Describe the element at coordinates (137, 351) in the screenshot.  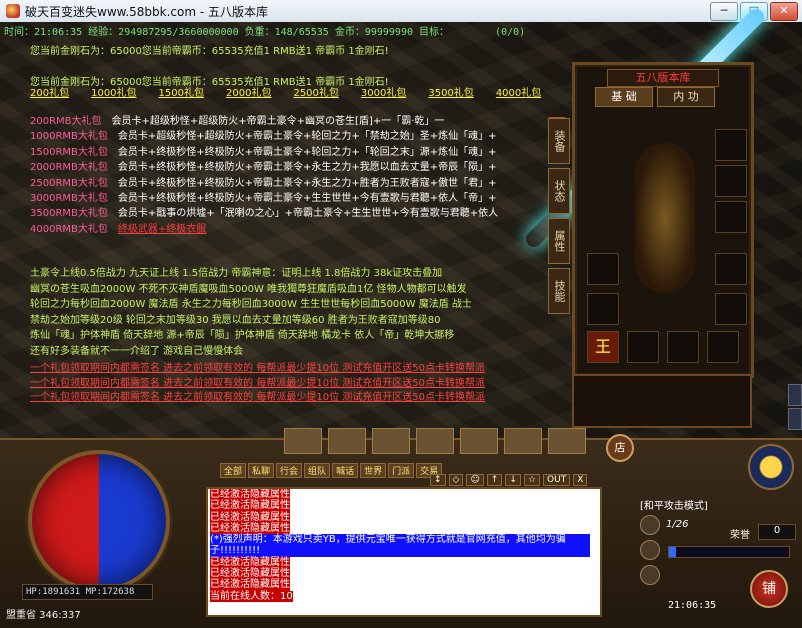
I see `info-line: 还有好多装备就不一一介绍了 游戏自己慢慢体会` at that location.